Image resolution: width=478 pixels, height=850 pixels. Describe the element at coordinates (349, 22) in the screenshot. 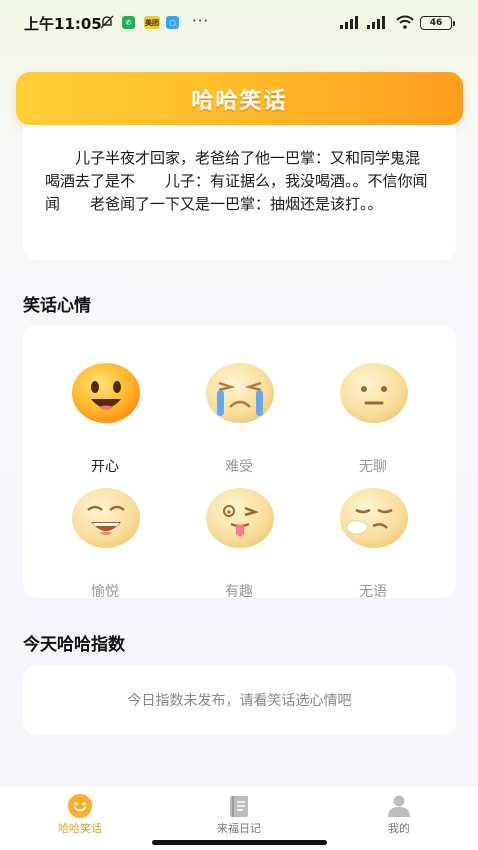

I see `signal-icon` at that location.